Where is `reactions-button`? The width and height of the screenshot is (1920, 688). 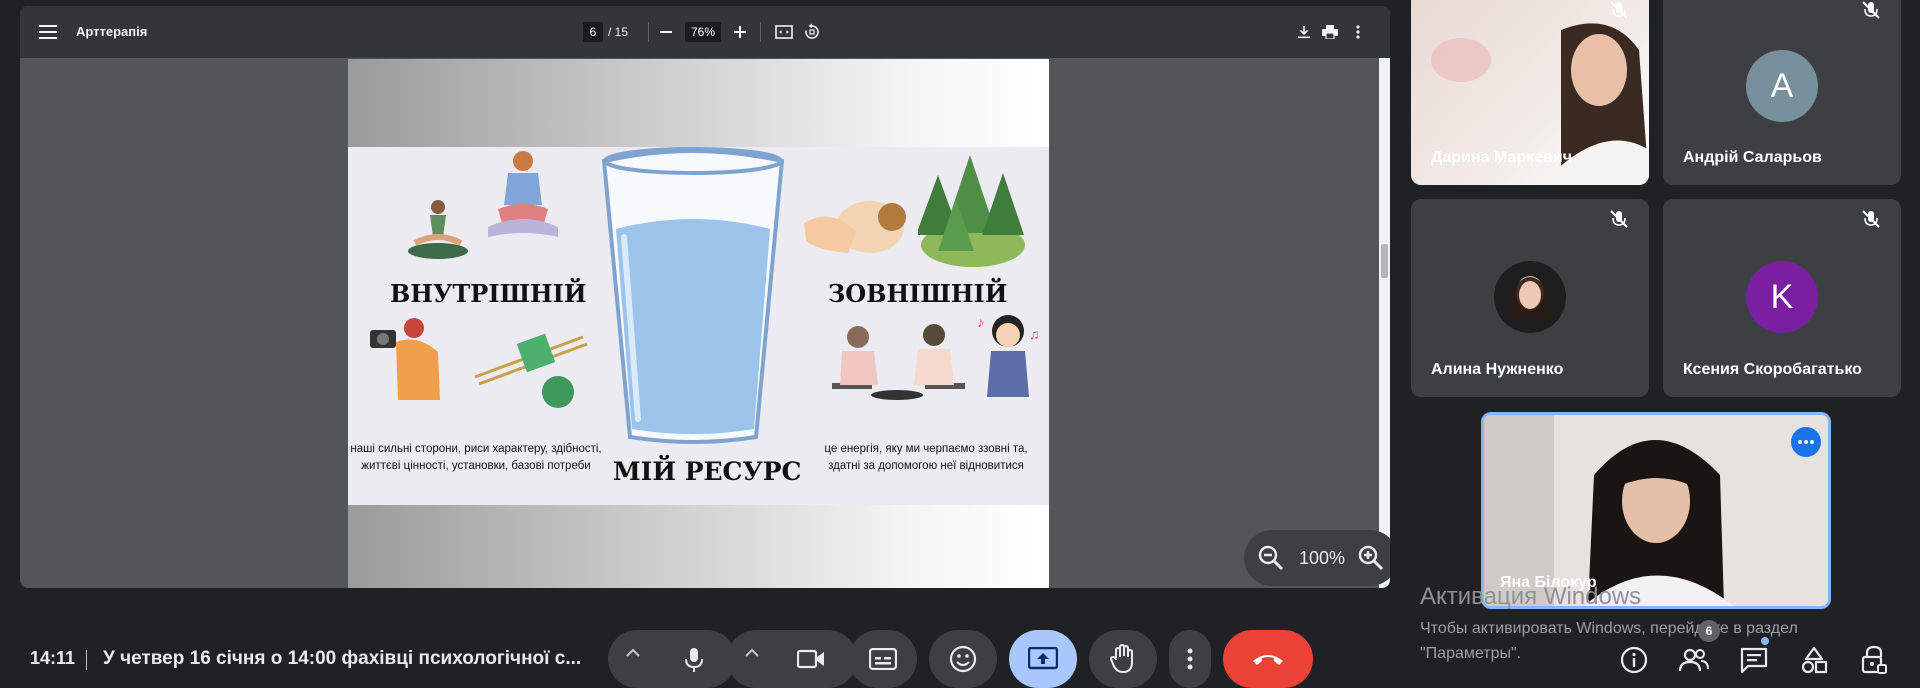
reactions-button is located at coordinates (963, 659).